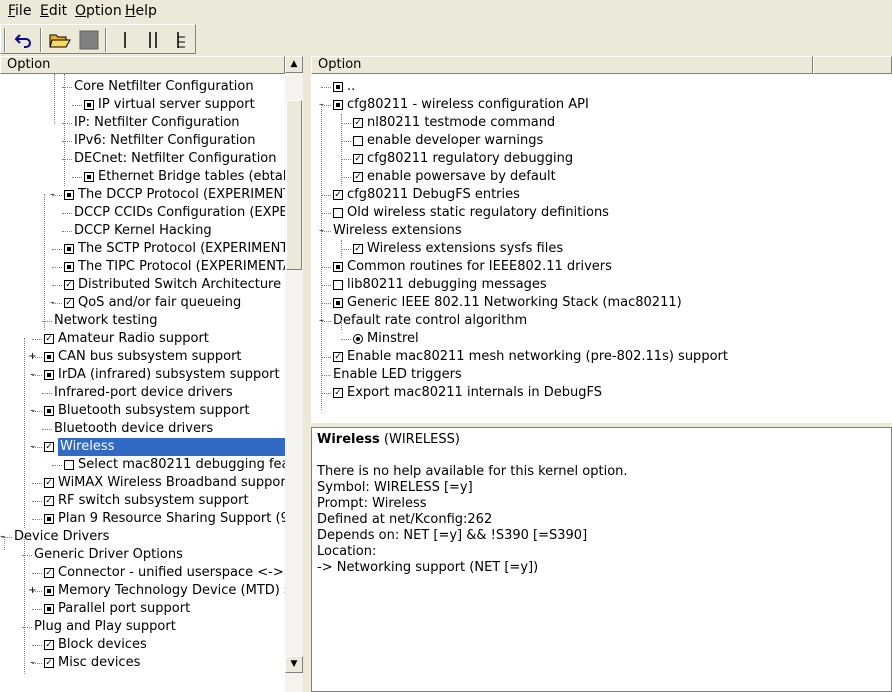 The image size is (892, 692). I want to click on tree-scrollbar: ▲ ▼, so click(294, 374).